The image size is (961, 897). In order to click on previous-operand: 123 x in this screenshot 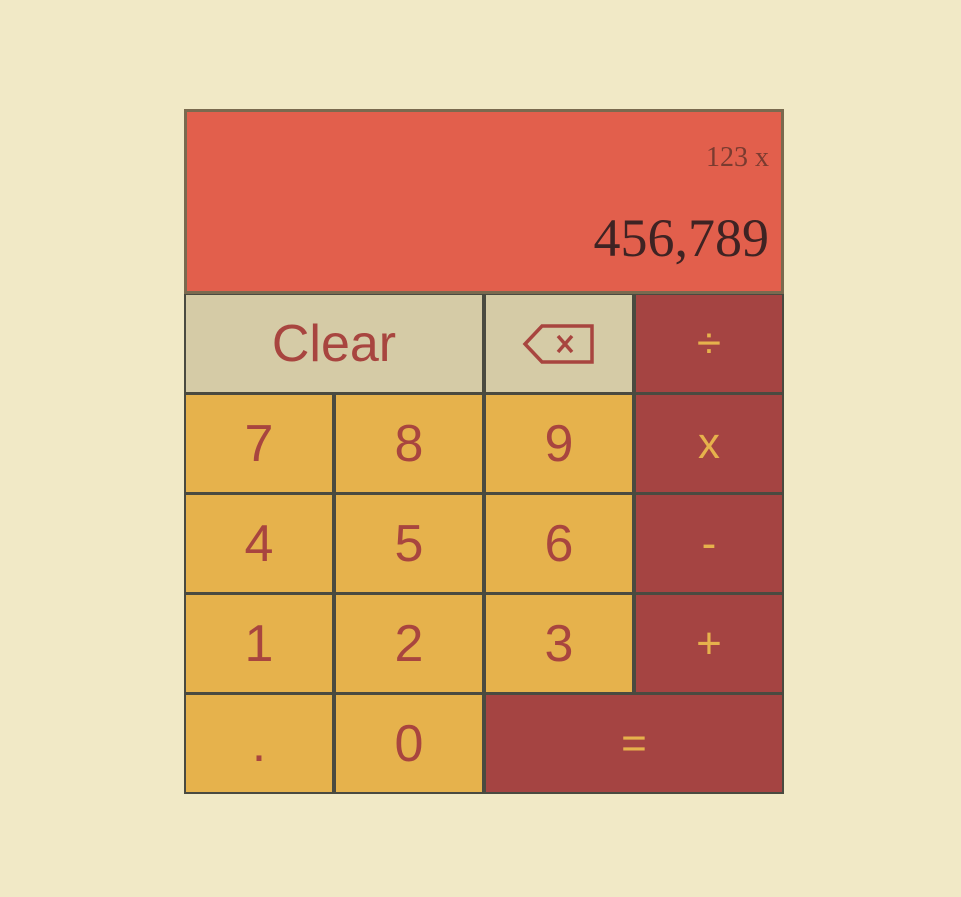, I will do `click(737, 157)`.